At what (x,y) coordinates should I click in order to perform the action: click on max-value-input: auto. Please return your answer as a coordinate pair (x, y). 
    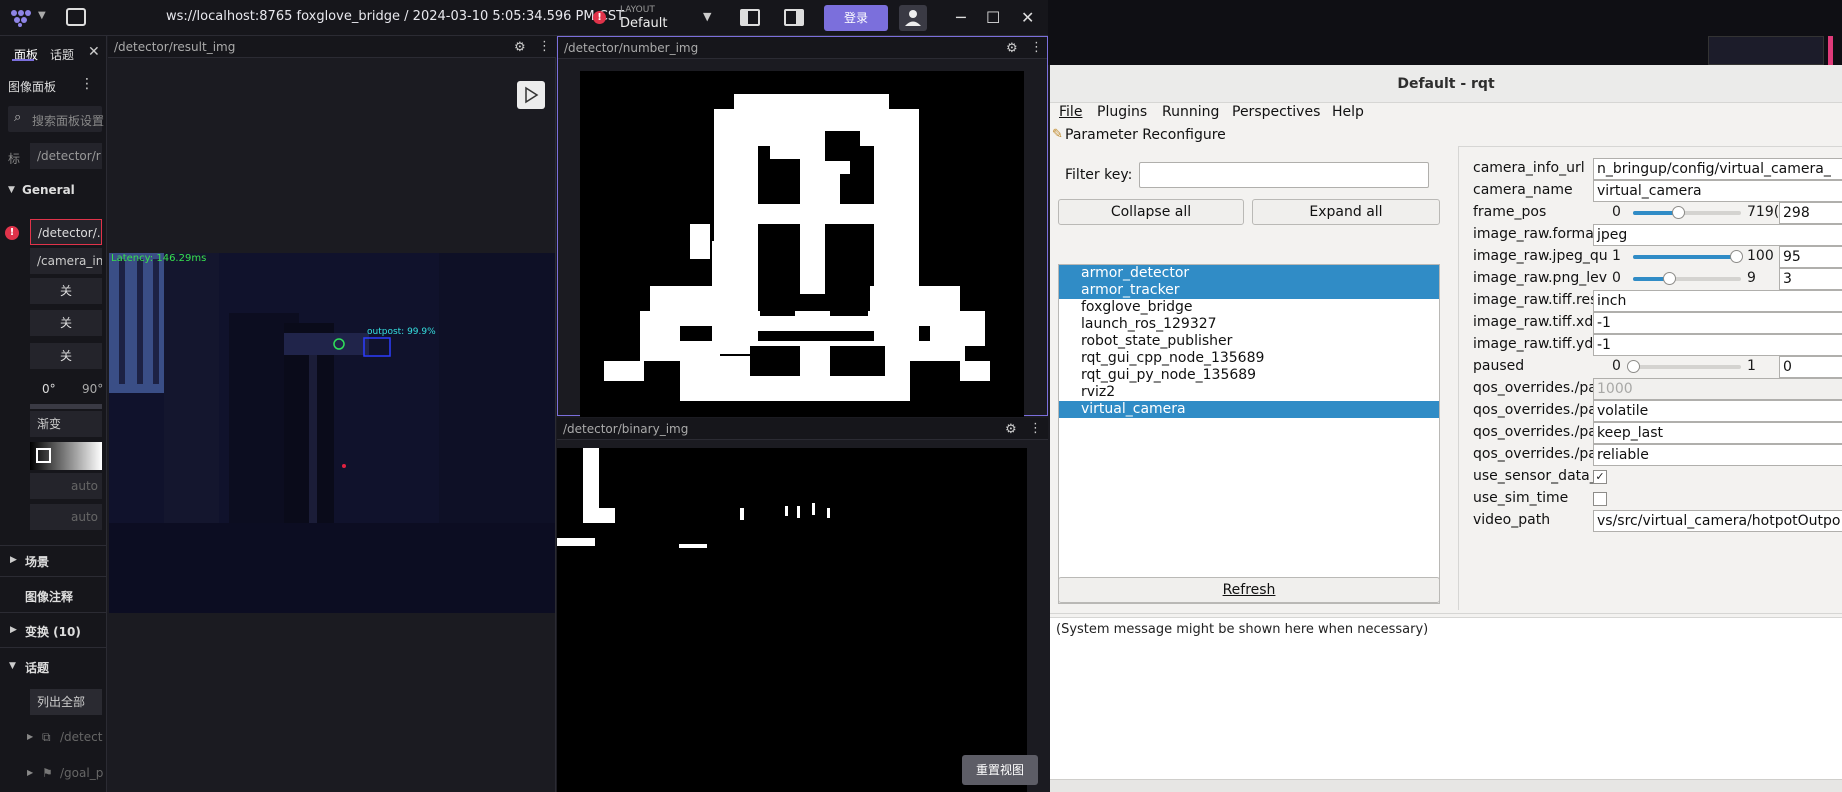
    Looking at the image, I should click on (66, 517).